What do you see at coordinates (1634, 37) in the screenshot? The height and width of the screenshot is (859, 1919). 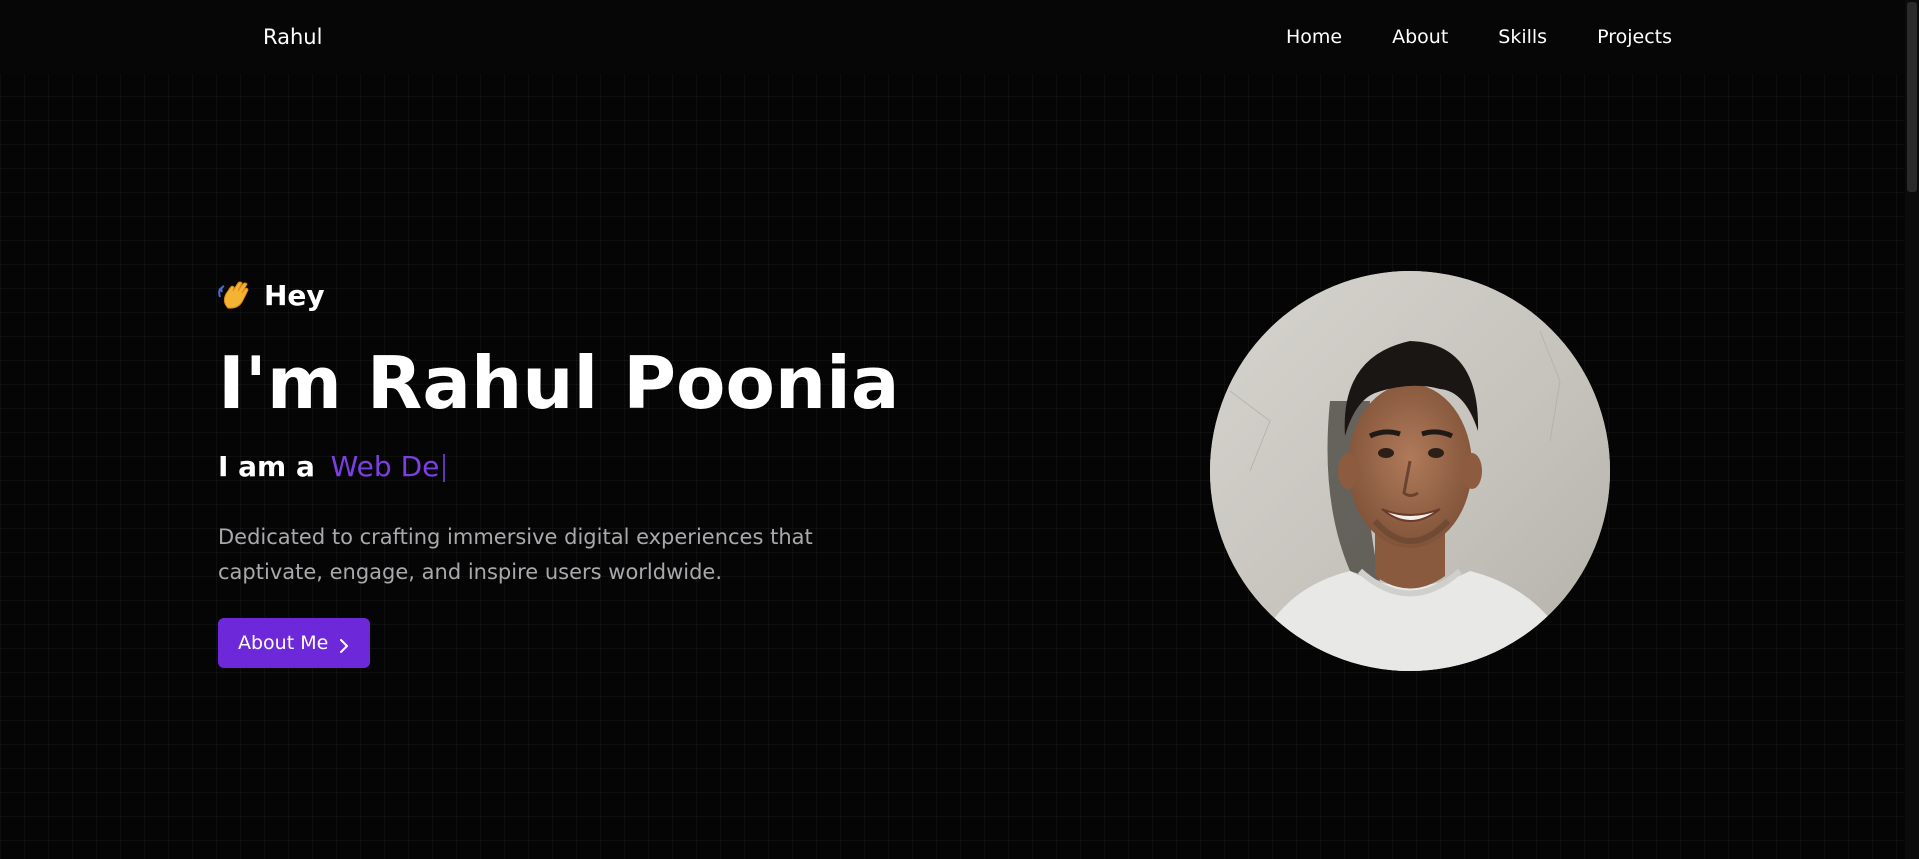 I see `nav-link-projects: Projects` at bounding box center [1634, 37].